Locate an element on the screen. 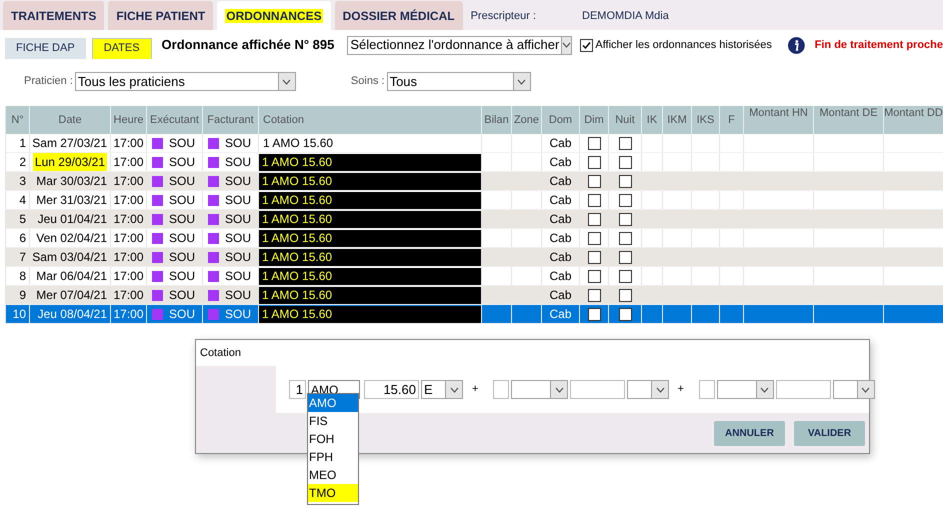 This screenshot has width=943, height=512. dialog-button: ANNULER is located at coordinates (749, 433).